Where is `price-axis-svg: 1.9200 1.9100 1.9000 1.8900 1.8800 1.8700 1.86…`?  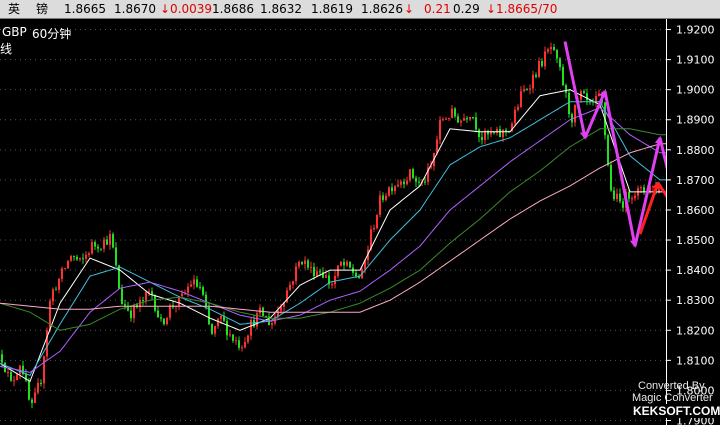 price-axis-svg: 1.9200 1.9100 1.9000 1.8900 1.8800 1.8700 1.86… is located at coordinates (690, 222).